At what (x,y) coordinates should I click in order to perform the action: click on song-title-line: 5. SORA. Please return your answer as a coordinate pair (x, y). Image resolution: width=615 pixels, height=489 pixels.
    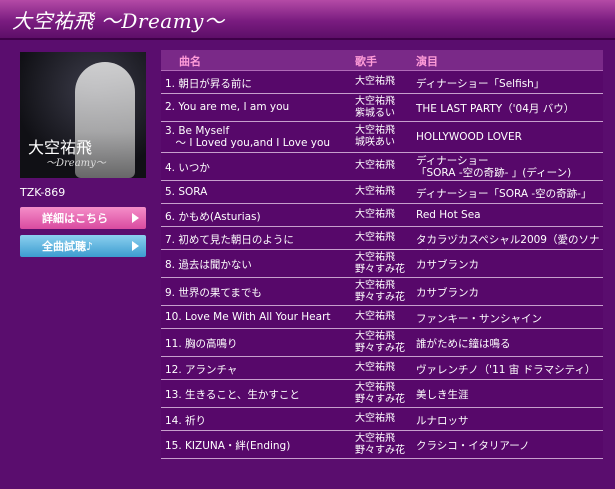
    Looking at the image, I should click on (186, 192).